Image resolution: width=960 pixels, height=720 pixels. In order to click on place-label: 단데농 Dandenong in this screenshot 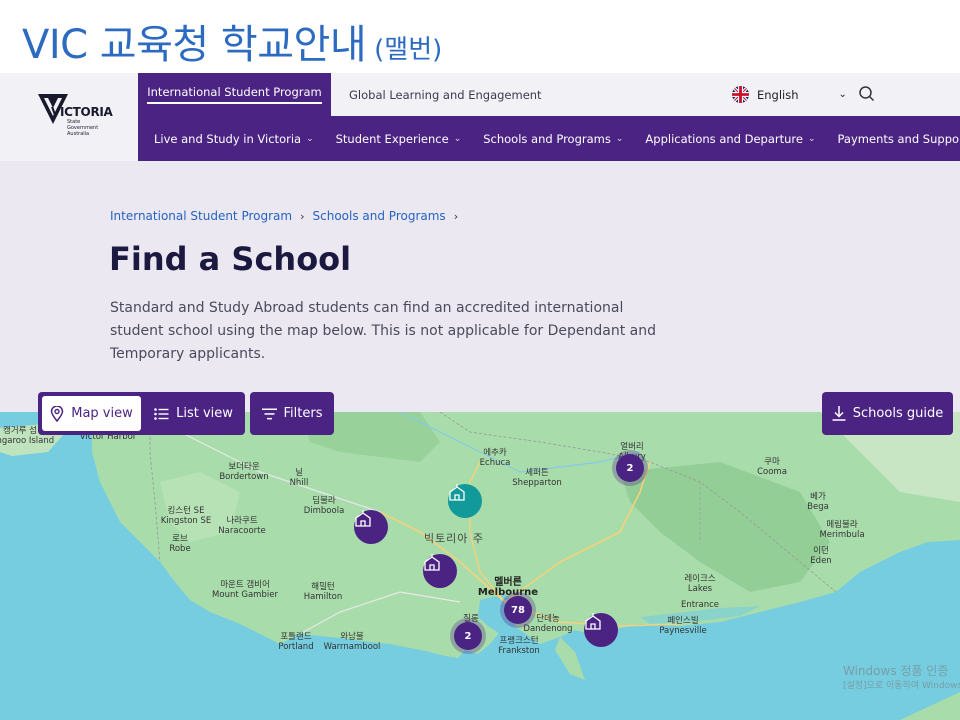, I will do `click(548, 624)`.